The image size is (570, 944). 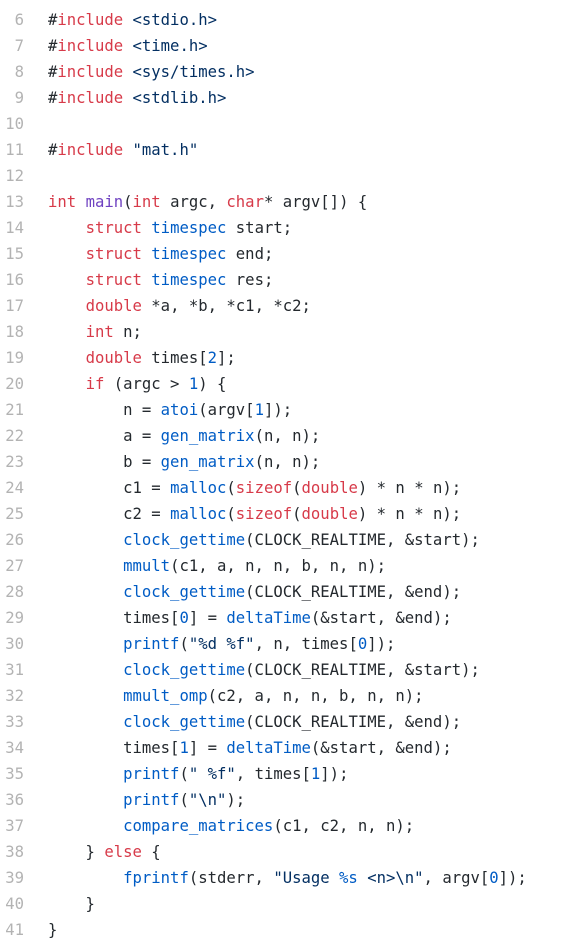 What do you see at coordinates (127, 332) in the screenshot?
I see `code-text: n;` at bounding box center [127, 332].